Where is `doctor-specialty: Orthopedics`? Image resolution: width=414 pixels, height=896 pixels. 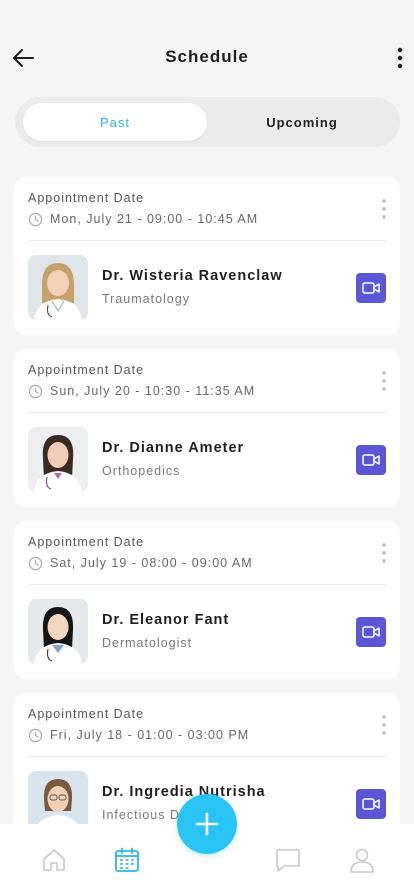 doctor-specialty: Orthopedics is located at coordinates (141, 471).